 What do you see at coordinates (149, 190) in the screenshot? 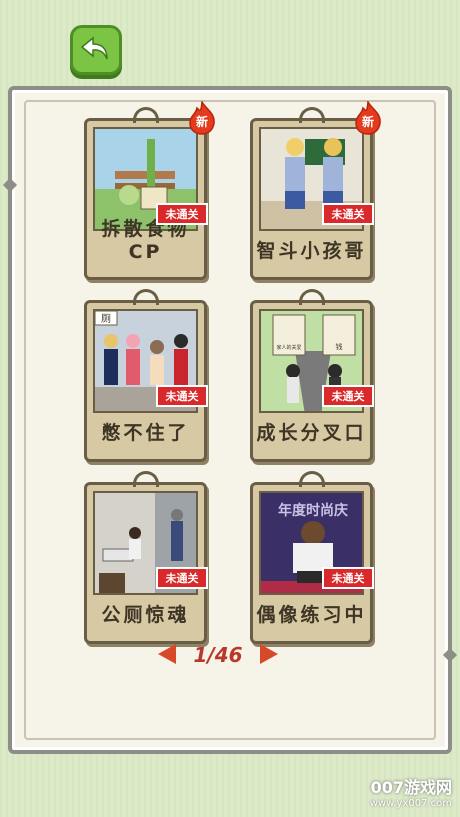
I see `level-card-1: 拆散食物CP 未通关 新` at bounding box center [149, 190].